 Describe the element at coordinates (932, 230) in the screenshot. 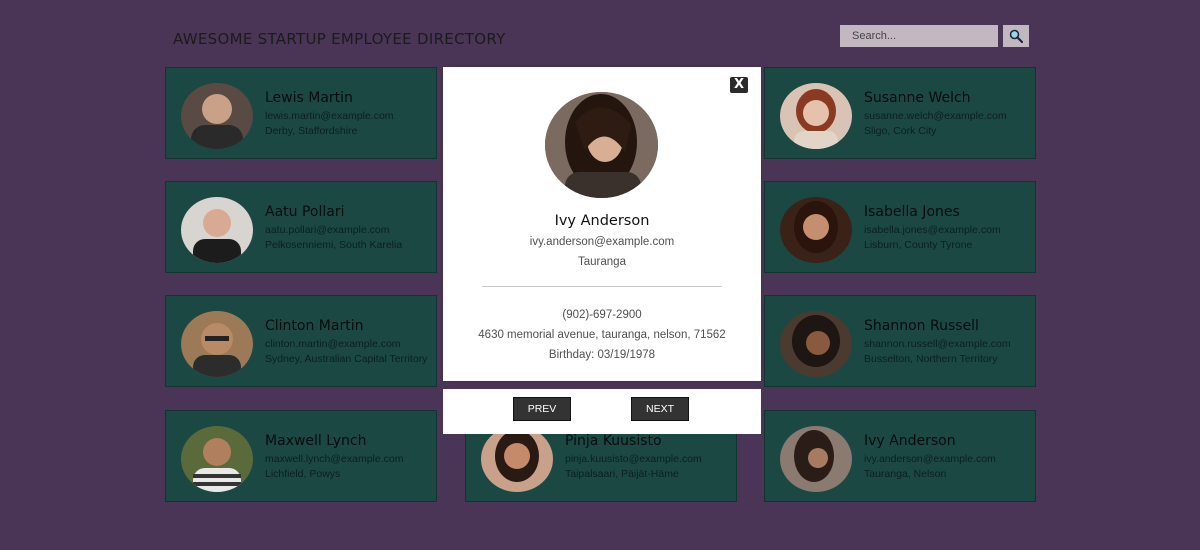

I see `employee-email: isabella.jones@example.com` at that location.